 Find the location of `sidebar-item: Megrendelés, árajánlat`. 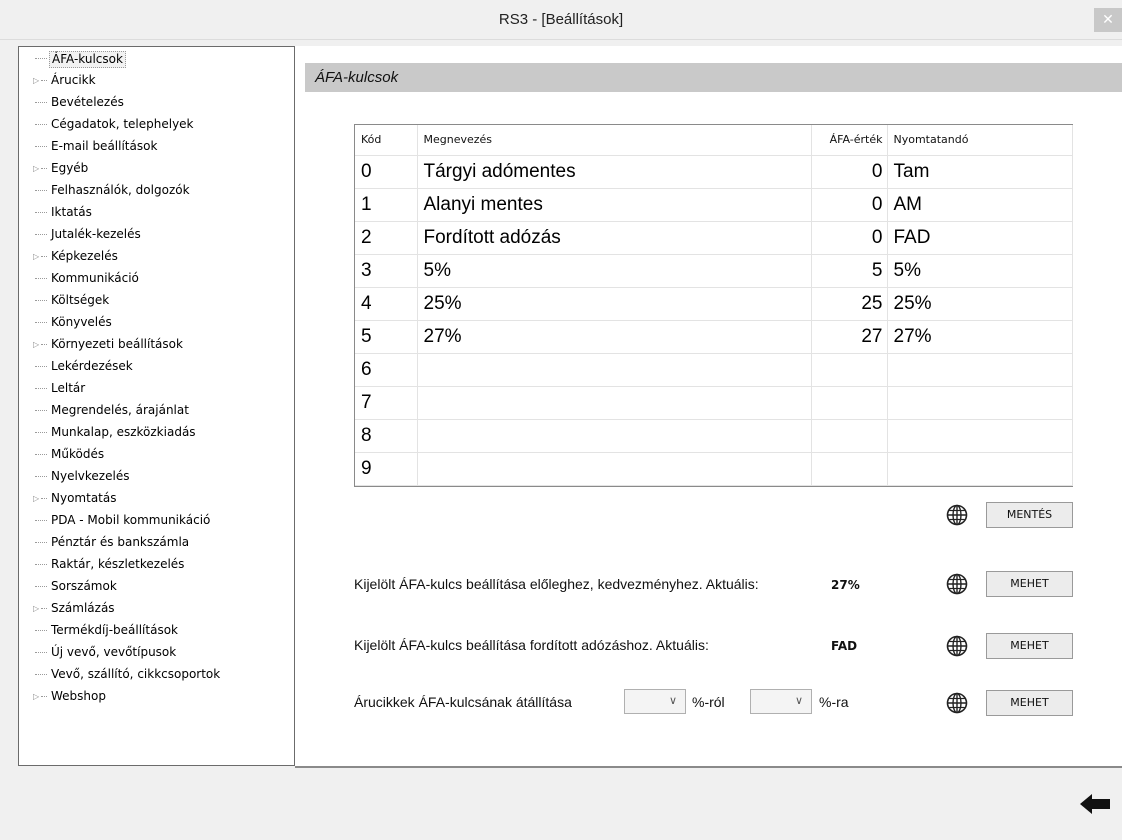

sidebar-item: Megrendelés, árajánlat is located at coordinates (156, 414).